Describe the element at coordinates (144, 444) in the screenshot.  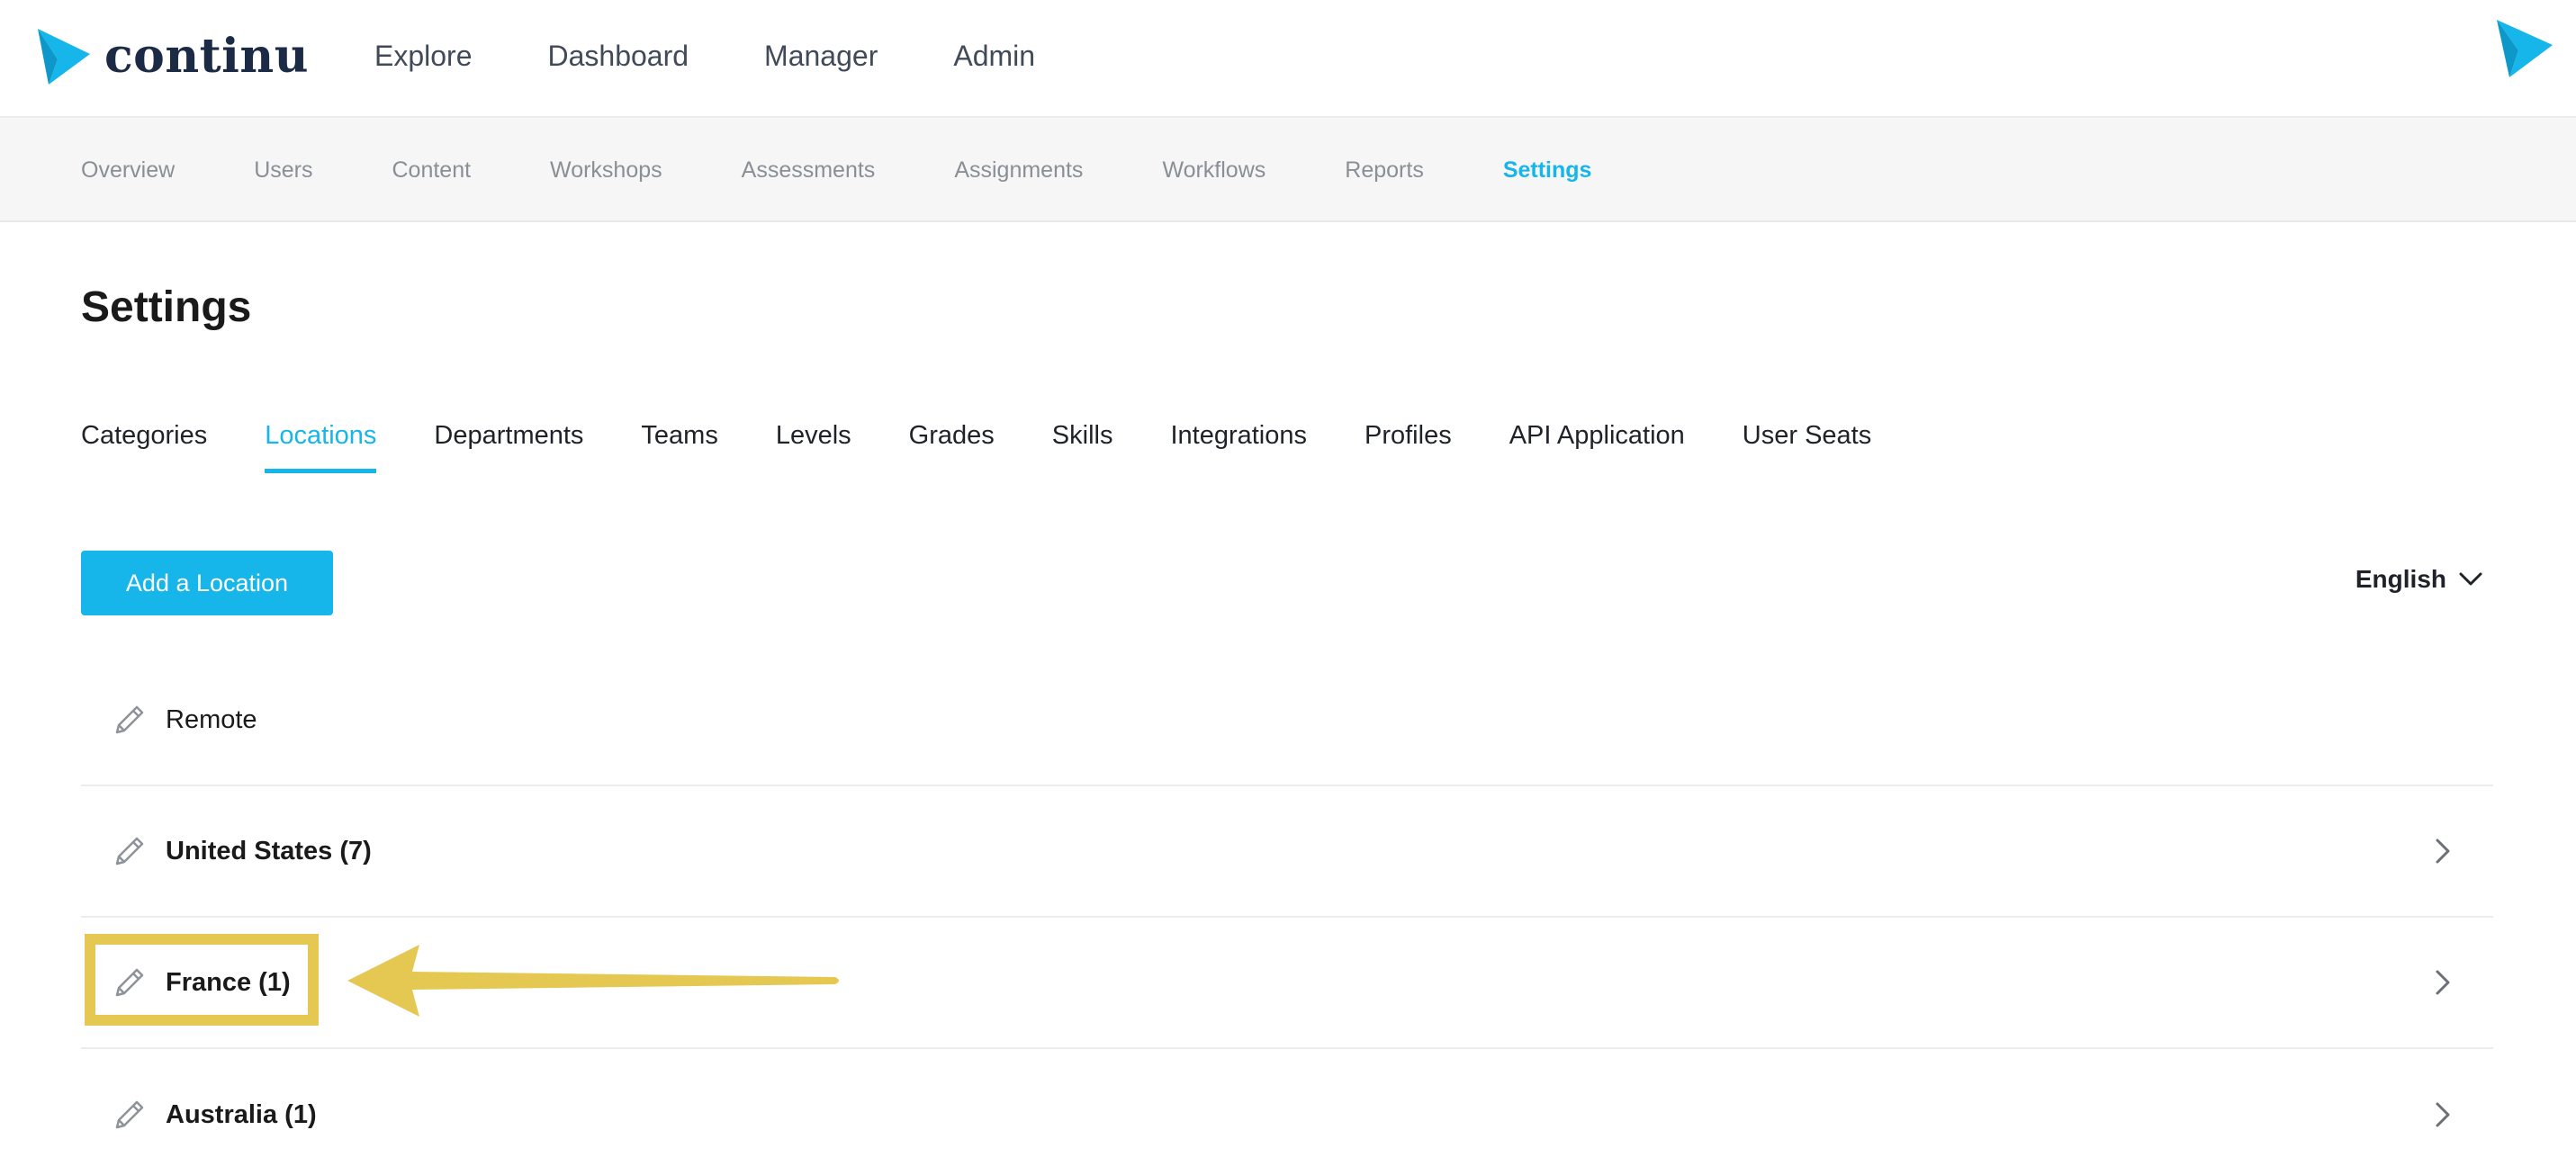
I see `tab-categories: Categories` at that location.